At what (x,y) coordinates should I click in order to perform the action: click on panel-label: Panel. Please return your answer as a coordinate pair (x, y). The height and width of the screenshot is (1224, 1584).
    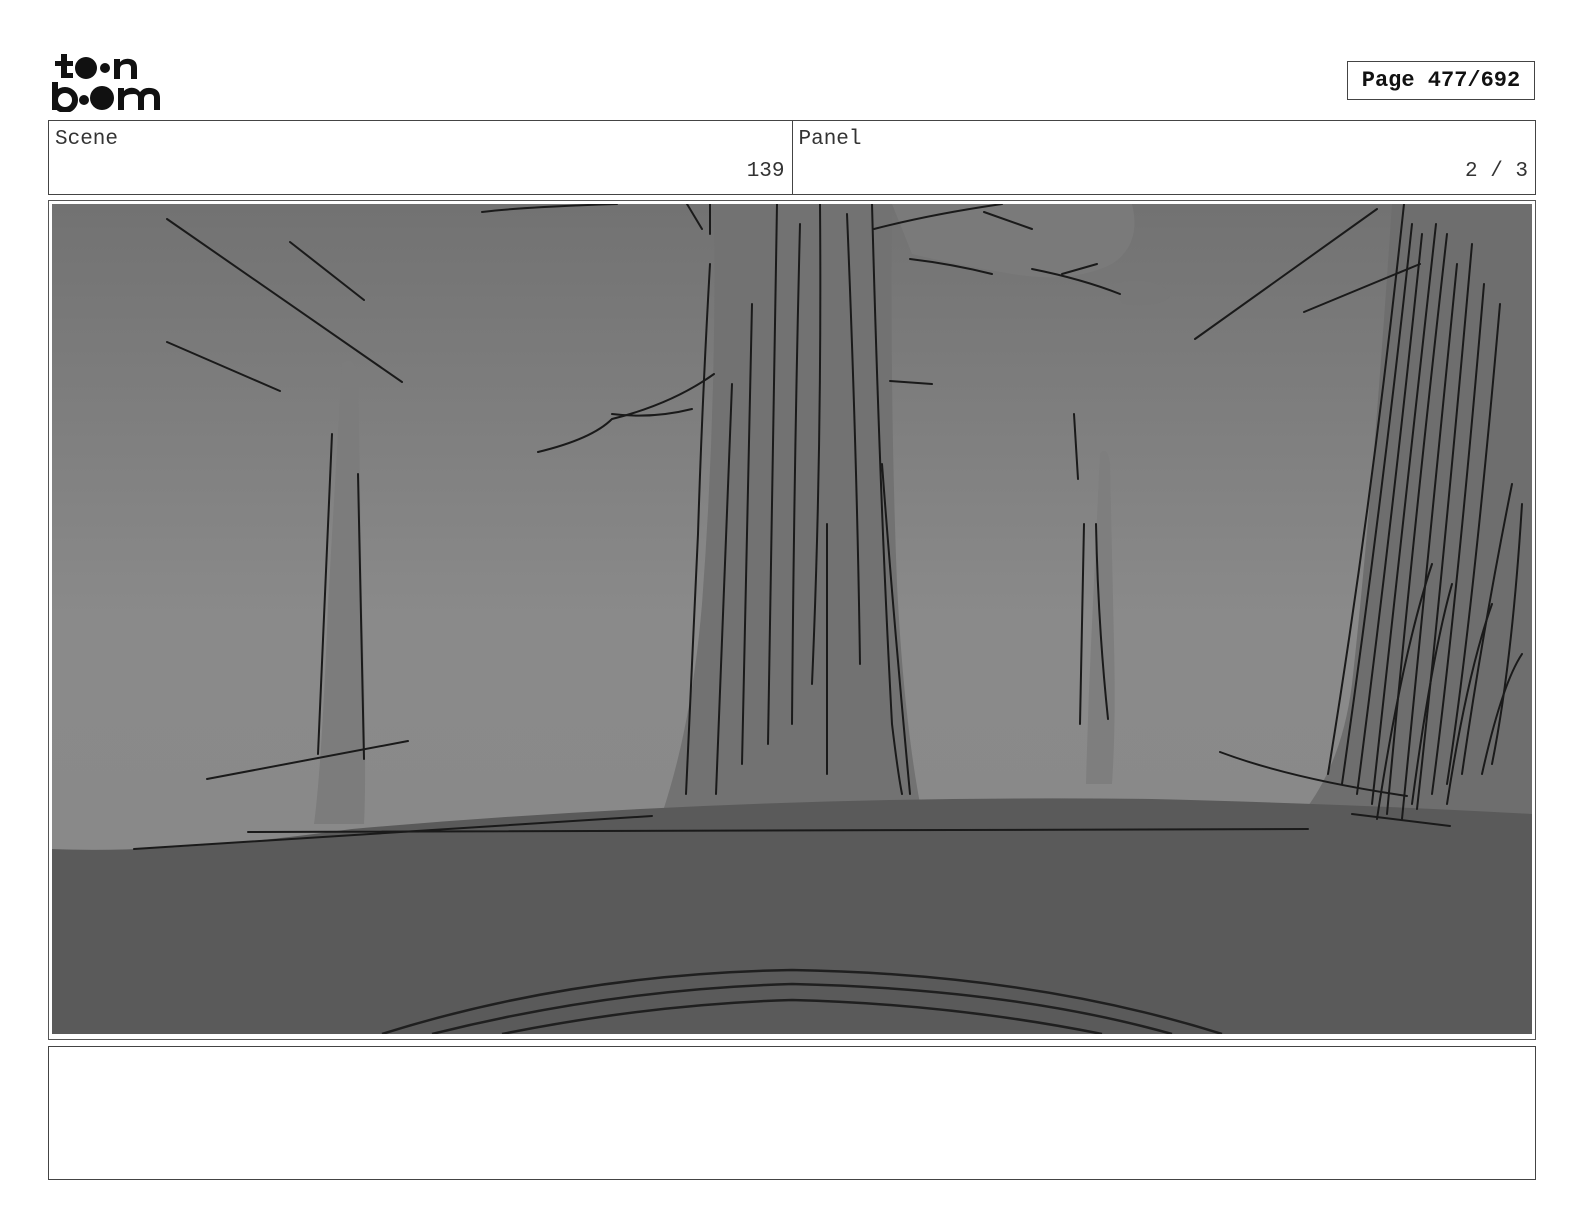
    Looking at the image, I should click on (830, 139).